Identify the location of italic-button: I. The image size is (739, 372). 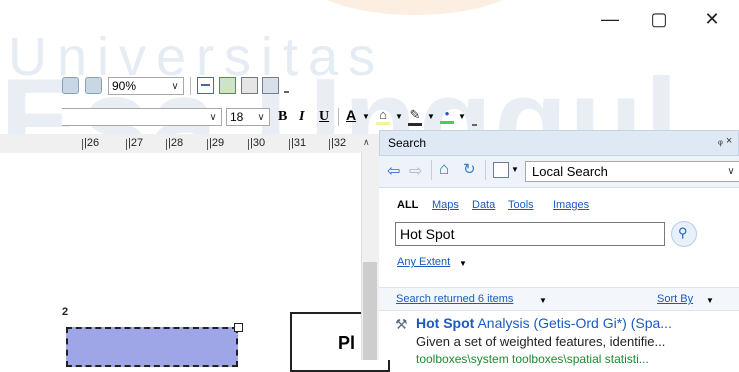
(301, 117).